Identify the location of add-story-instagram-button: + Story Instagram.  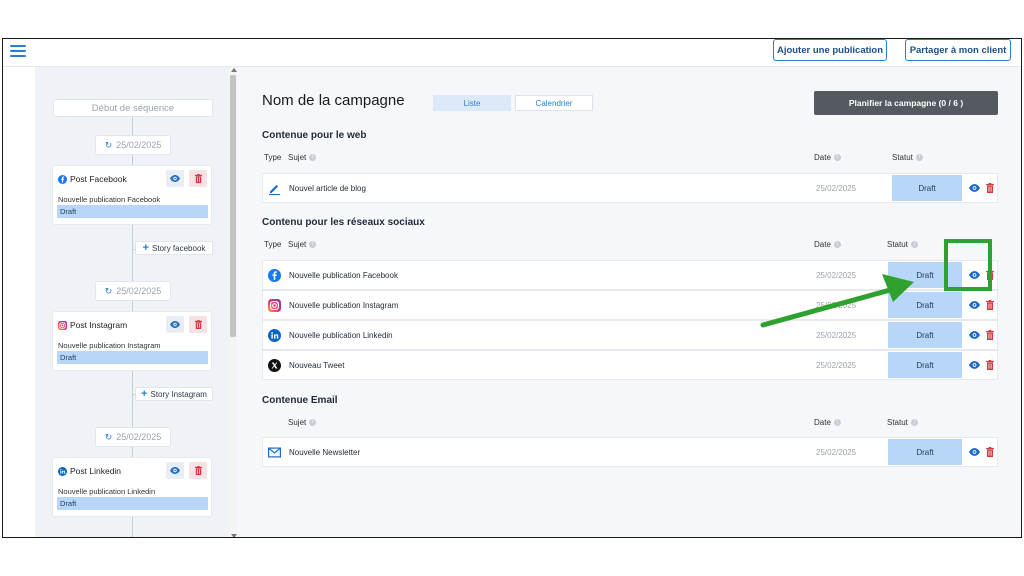
(174, 394).